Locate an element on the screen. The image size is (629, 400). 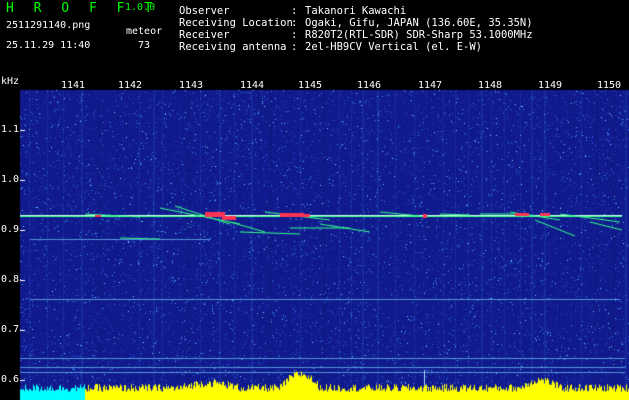
receiver-label: Receiver is located at coordinates (204, 35).